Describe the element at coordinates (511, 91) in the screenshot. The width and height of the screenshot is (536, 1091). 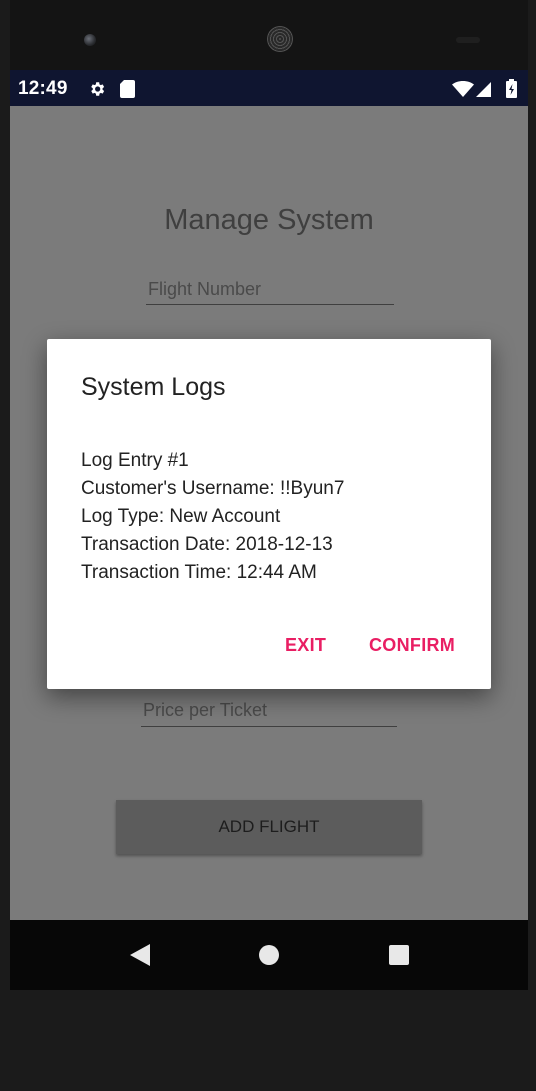
I see `battery-icon` at that location.